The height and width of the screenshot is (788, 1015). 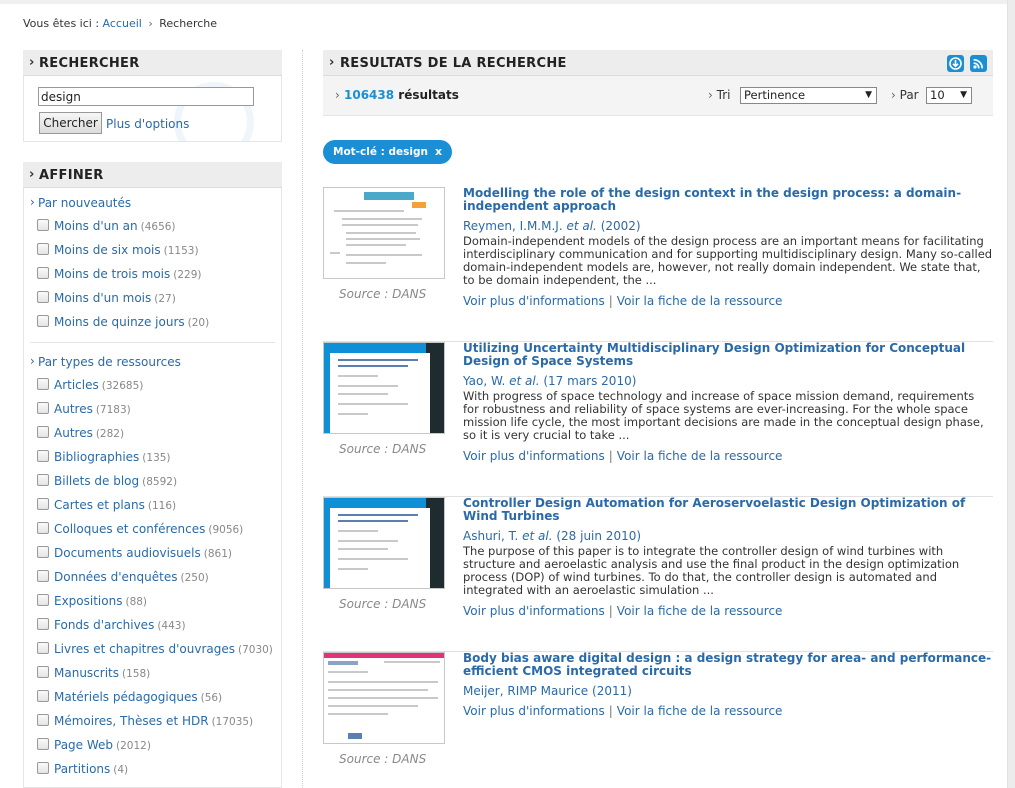 I want to click on facet-item: Autres (282), so click(x=152, y=433).